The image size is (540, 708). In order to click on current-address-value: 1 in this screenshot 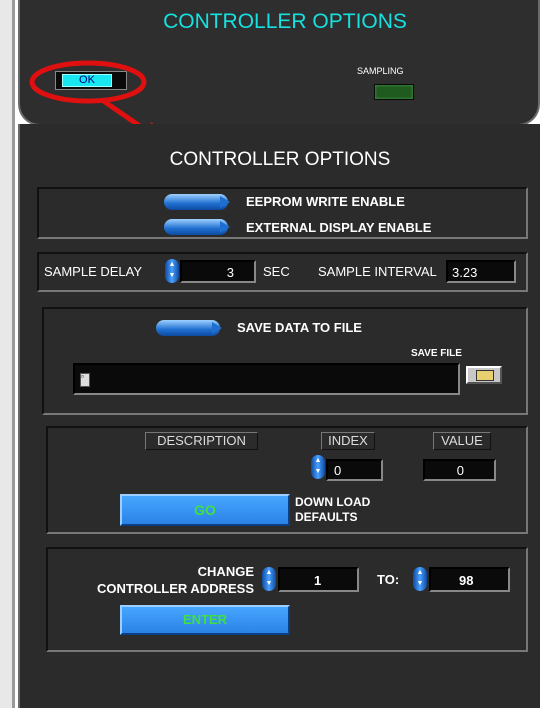, I will do `click(318, 580)`.